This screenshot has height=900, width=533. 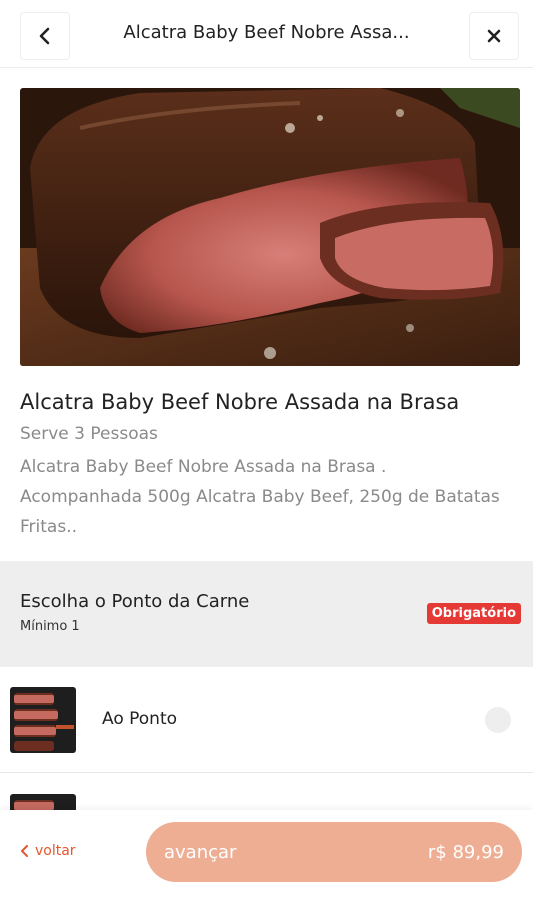 I want to click on option-radio, so click(x=498, y=720).